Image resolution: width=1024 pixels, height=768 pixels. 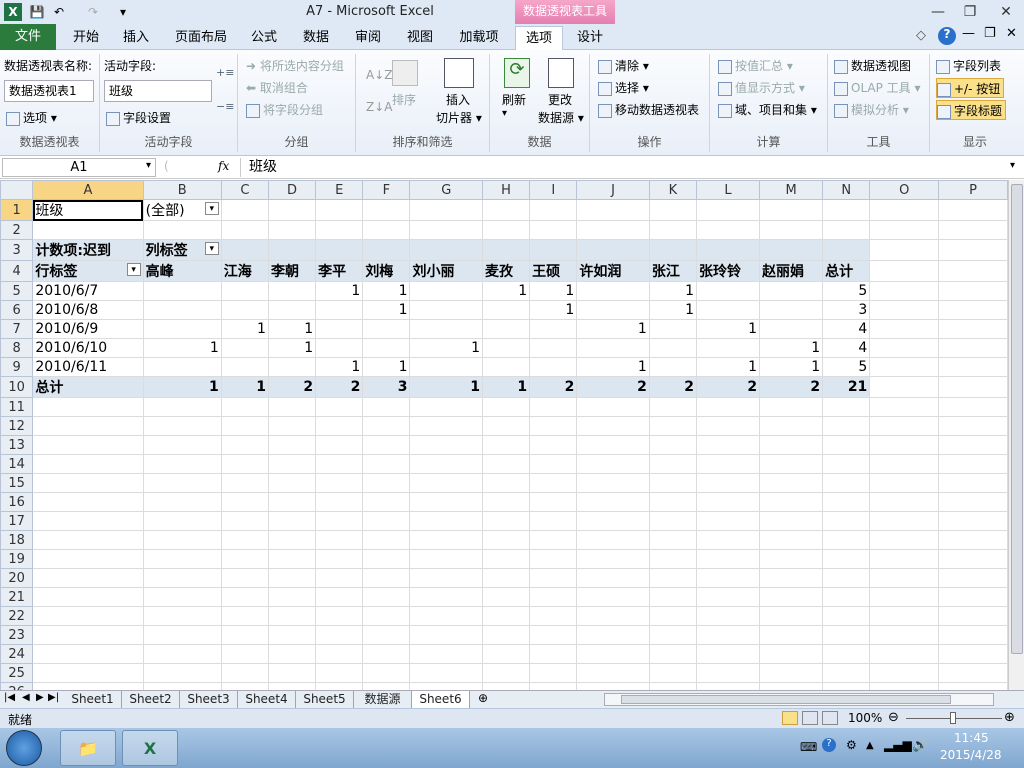 What do you see at coordinates (904, 616) in the screenshot?
I see `cell-o22` at bounding box center [904, 616].